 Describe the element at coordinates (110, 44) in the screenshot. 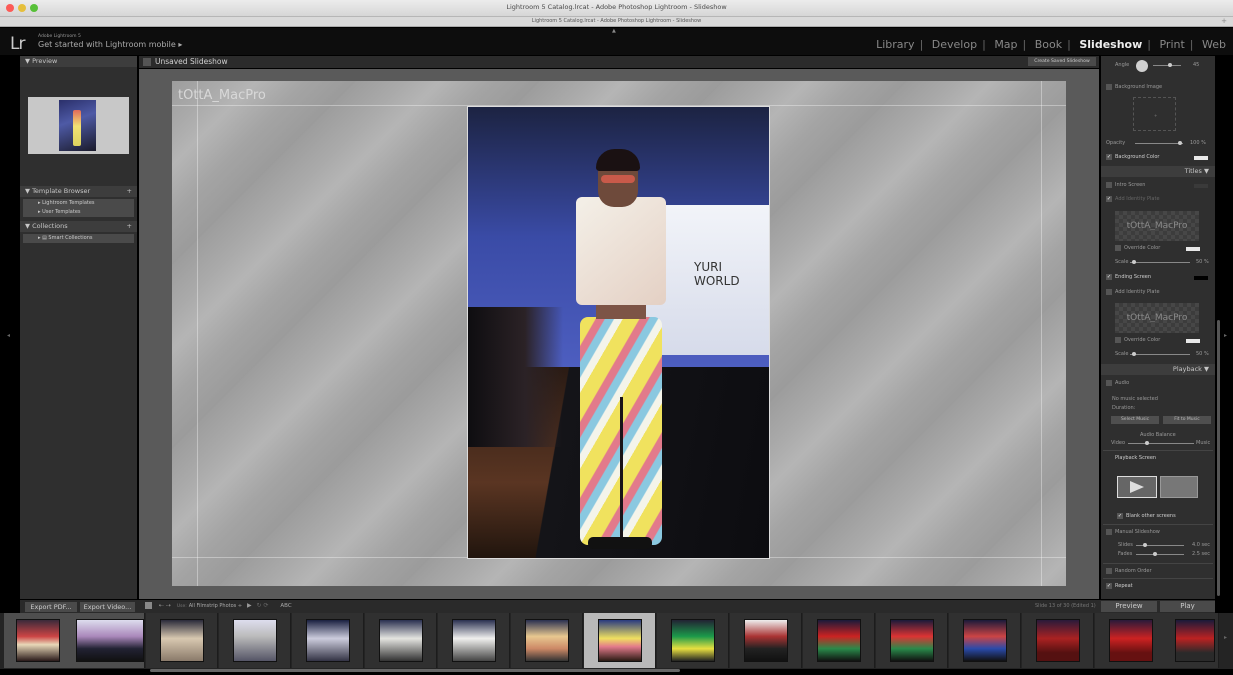

I see `get-started-mobile-link: Get started with Lightroom mobile ▸` at that location.